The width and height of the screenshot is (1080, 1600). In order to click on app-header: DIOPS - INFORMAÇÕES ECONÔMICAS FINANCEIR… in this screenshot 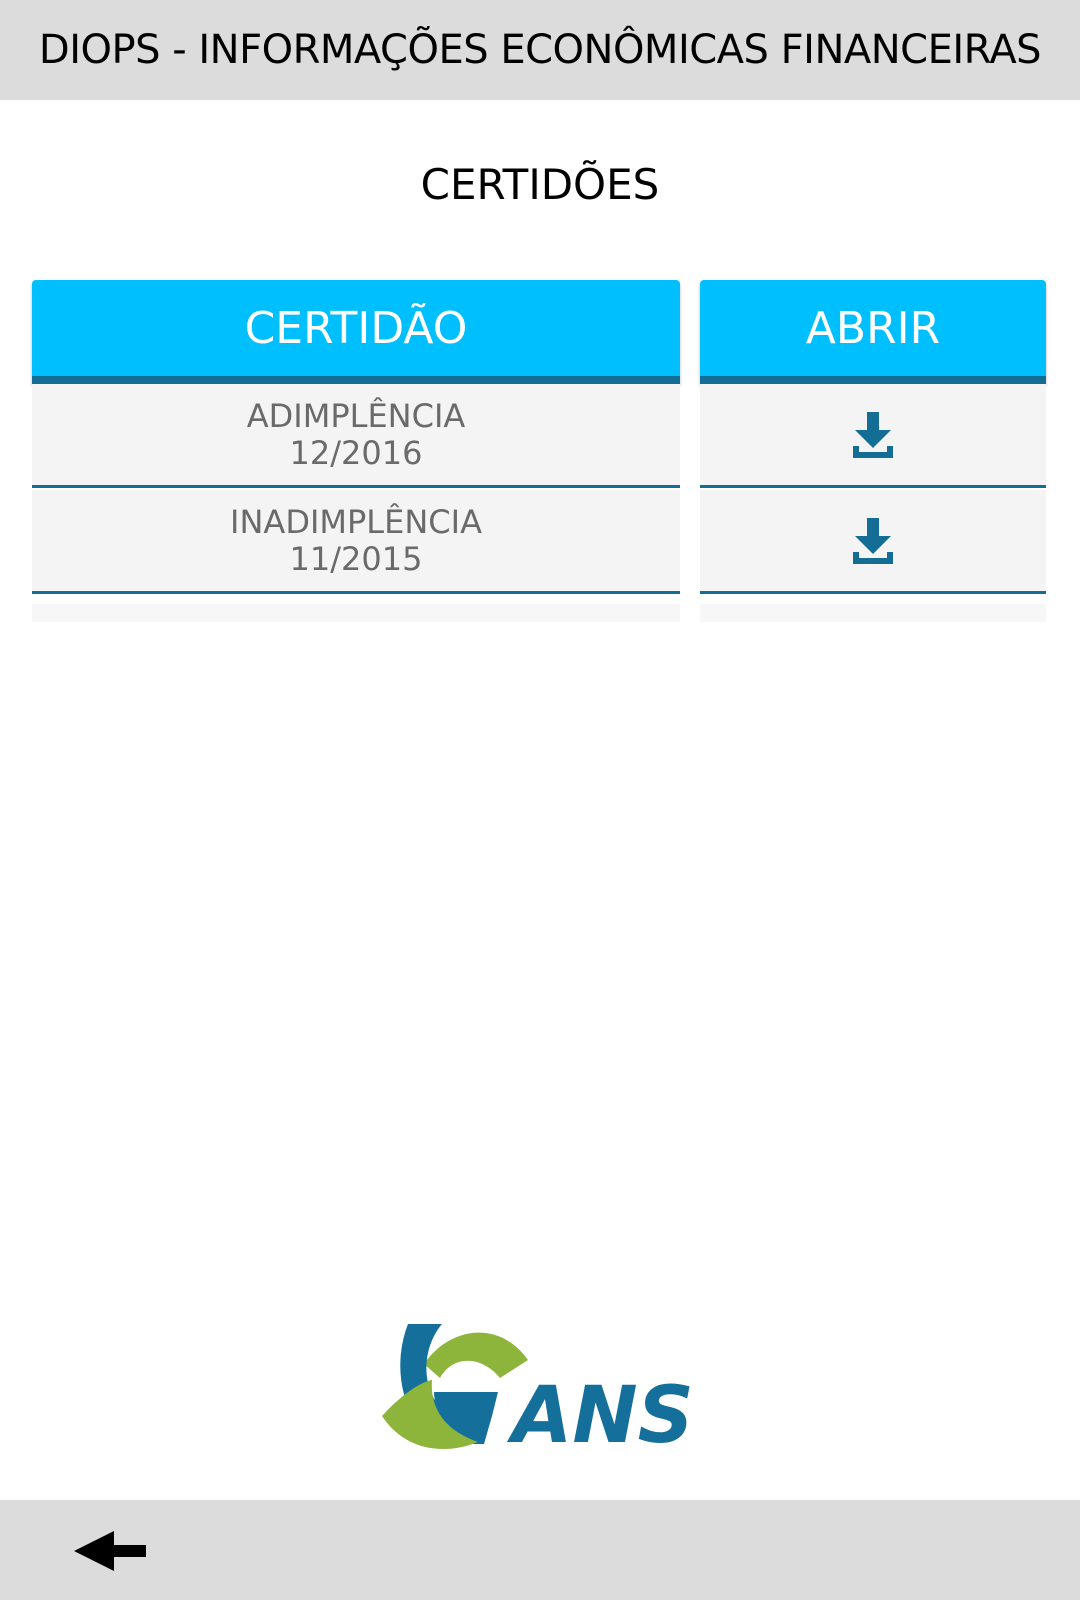, I will do `click(540, 50)`.